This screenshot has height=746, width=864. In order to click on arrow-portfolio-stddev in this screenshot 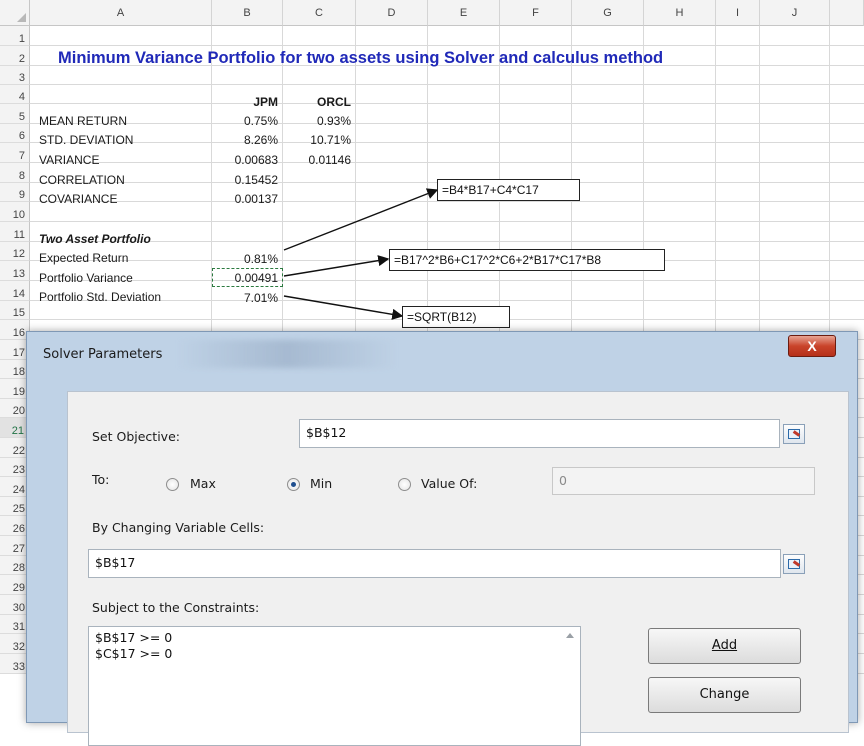, I will do `click(343, 307)`.